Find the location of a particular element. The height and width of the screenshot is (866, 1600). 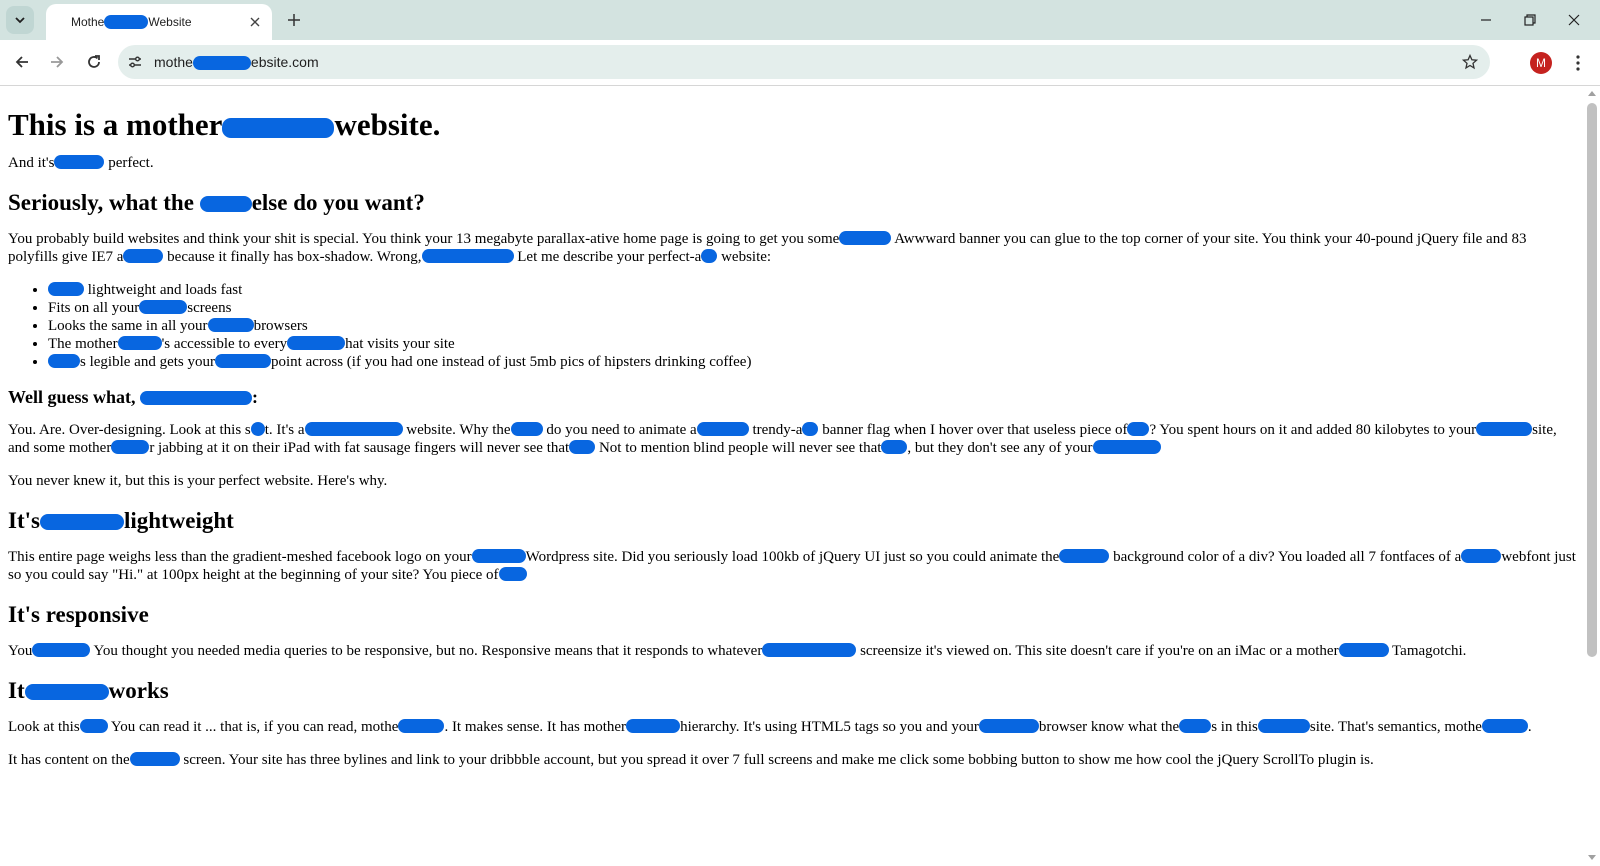

heading-lightweight: It's lightweight is located at coordinates (121, 520).